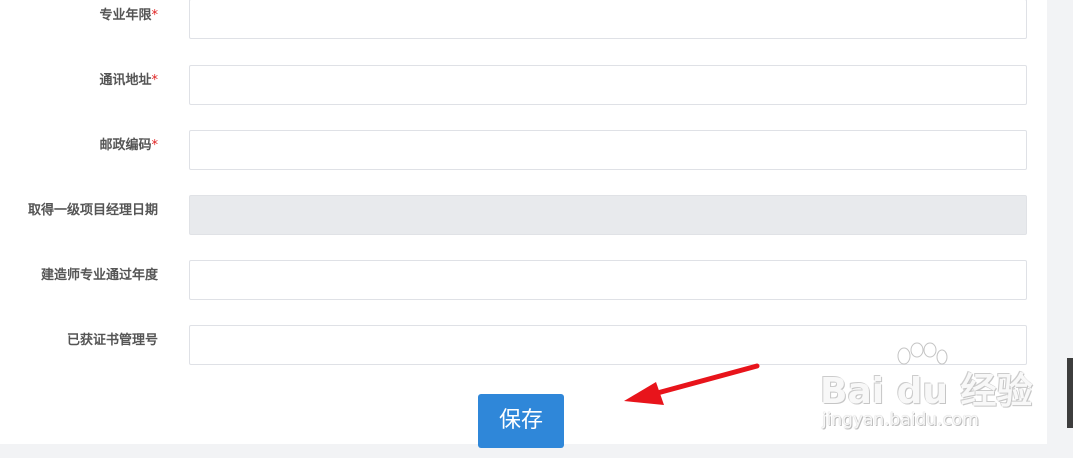 The width and height of the screenshot is (1073, 458). I want to click on form-row-postal-code: 邮政编码*, so click(523, 150).